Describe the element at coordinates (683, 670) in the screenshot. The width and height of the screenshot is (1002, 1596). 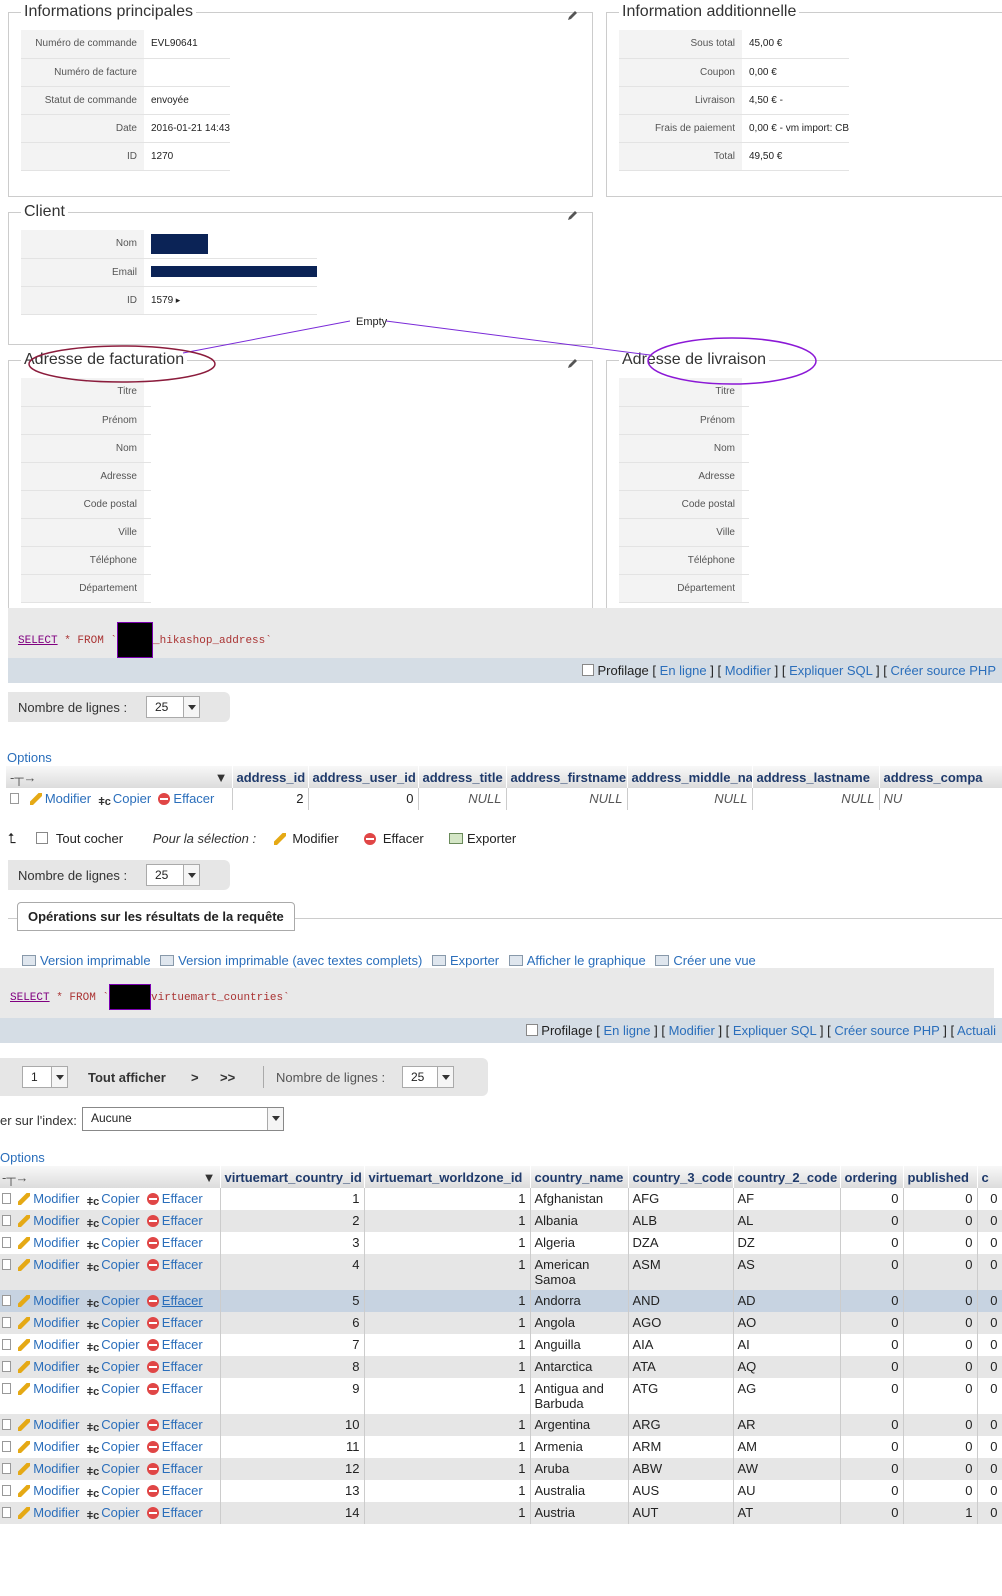
I see `inline-edit-link: En ligne` at that location.